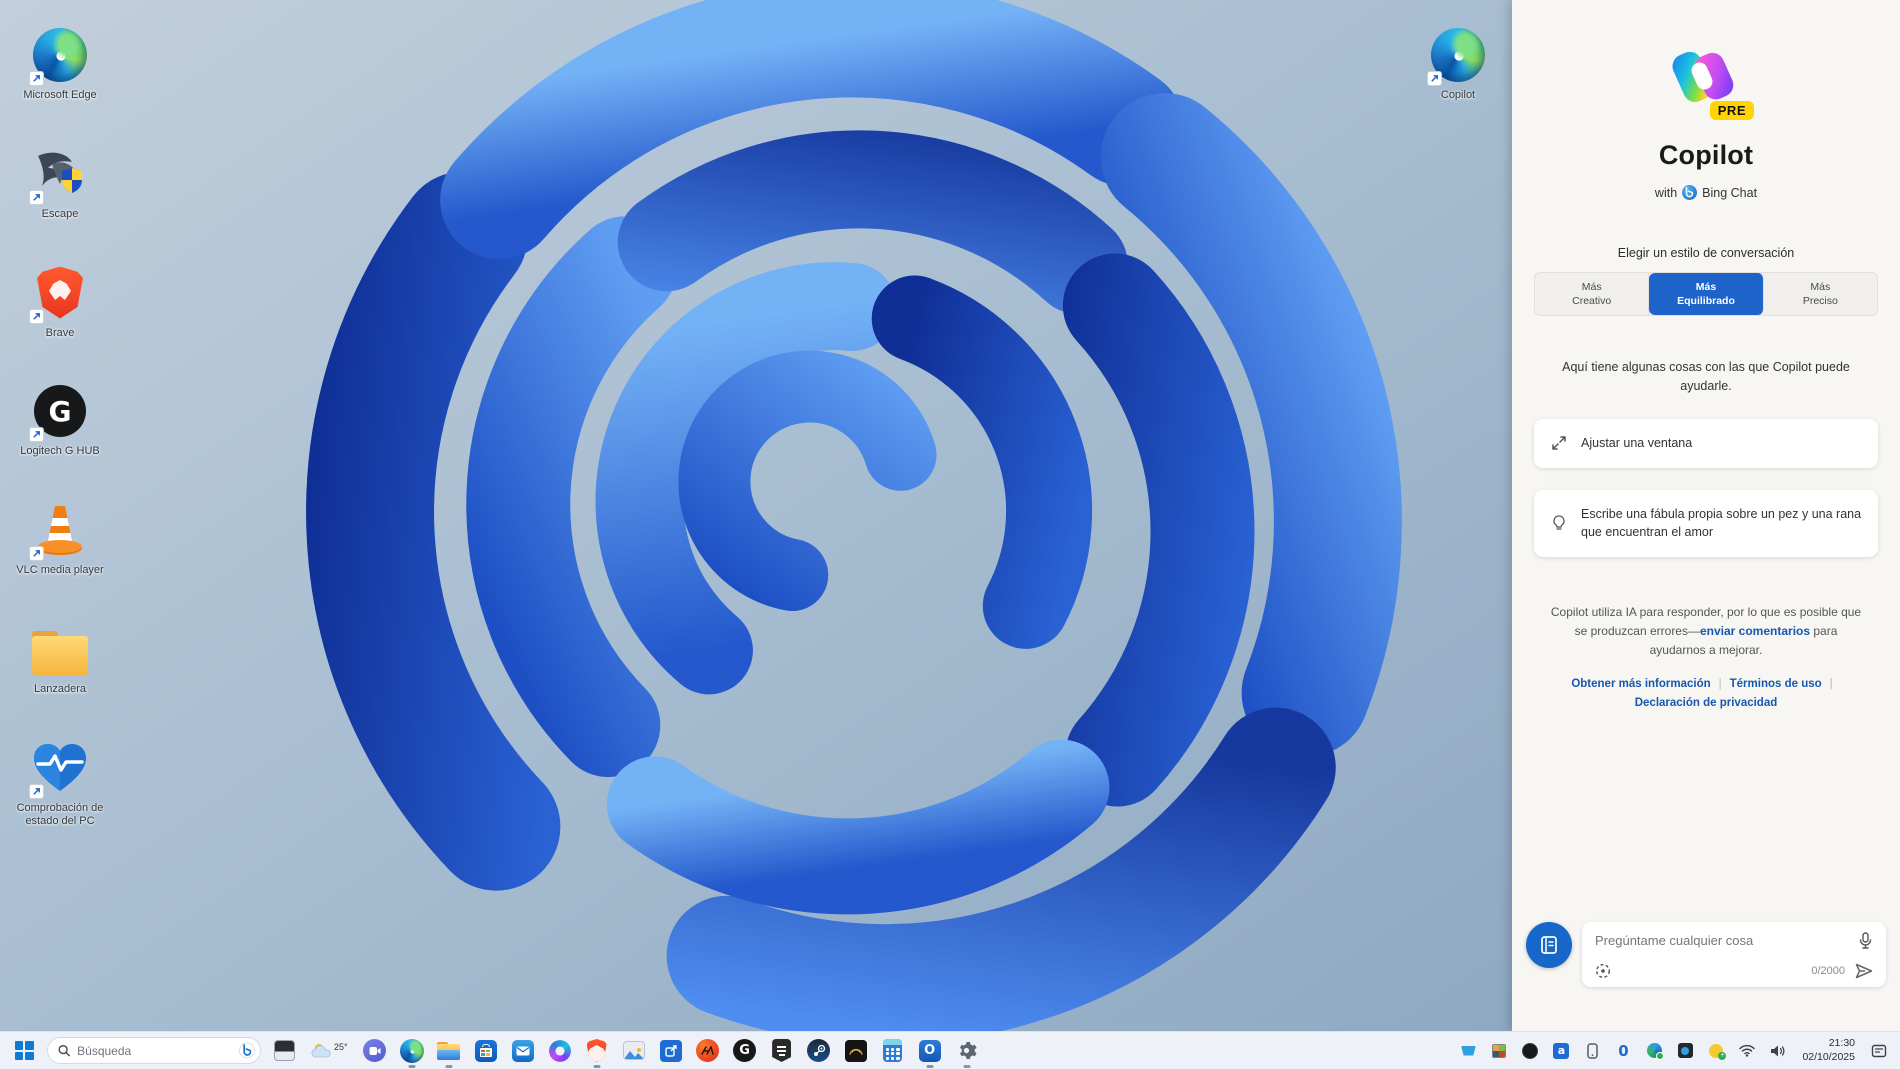  I want to click on tray-antivirus: +, so click(1716, 1051).